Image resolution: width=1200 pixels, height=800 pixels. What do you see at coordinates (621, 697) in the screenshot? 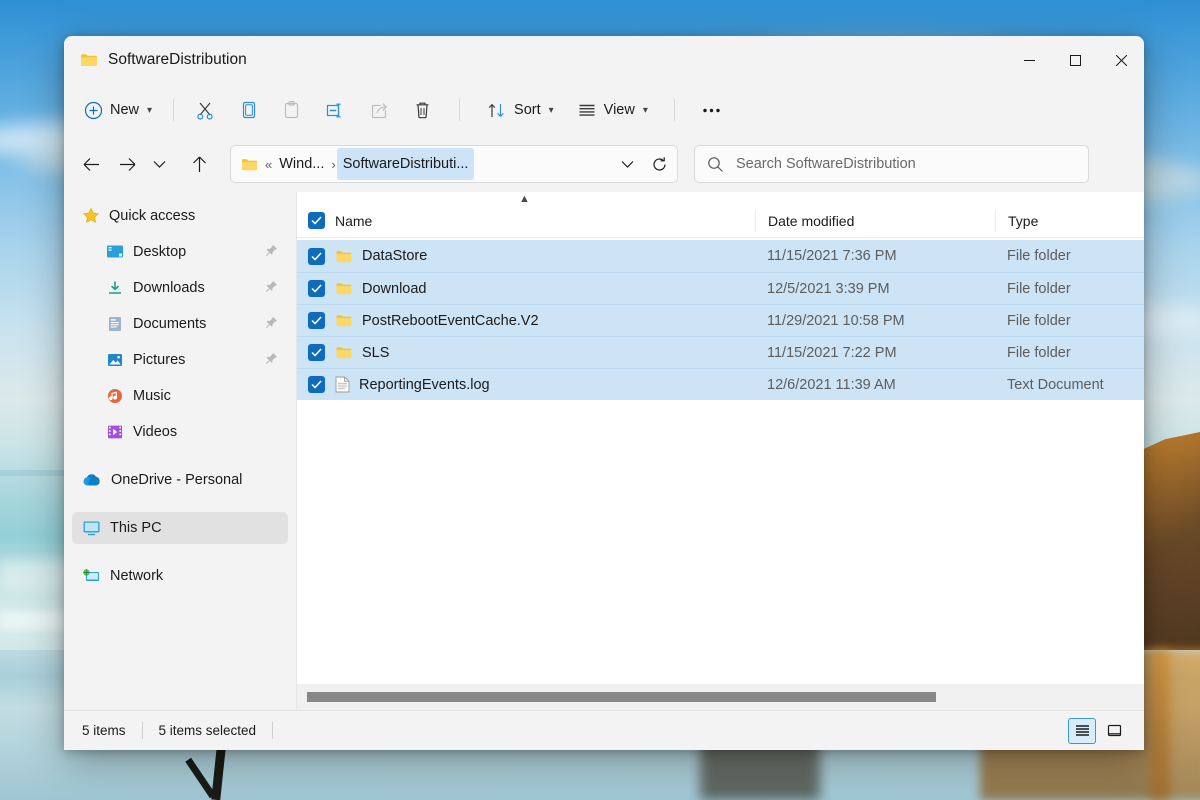
I see `scrollbar-thumb` at bounding box center [621, 697].